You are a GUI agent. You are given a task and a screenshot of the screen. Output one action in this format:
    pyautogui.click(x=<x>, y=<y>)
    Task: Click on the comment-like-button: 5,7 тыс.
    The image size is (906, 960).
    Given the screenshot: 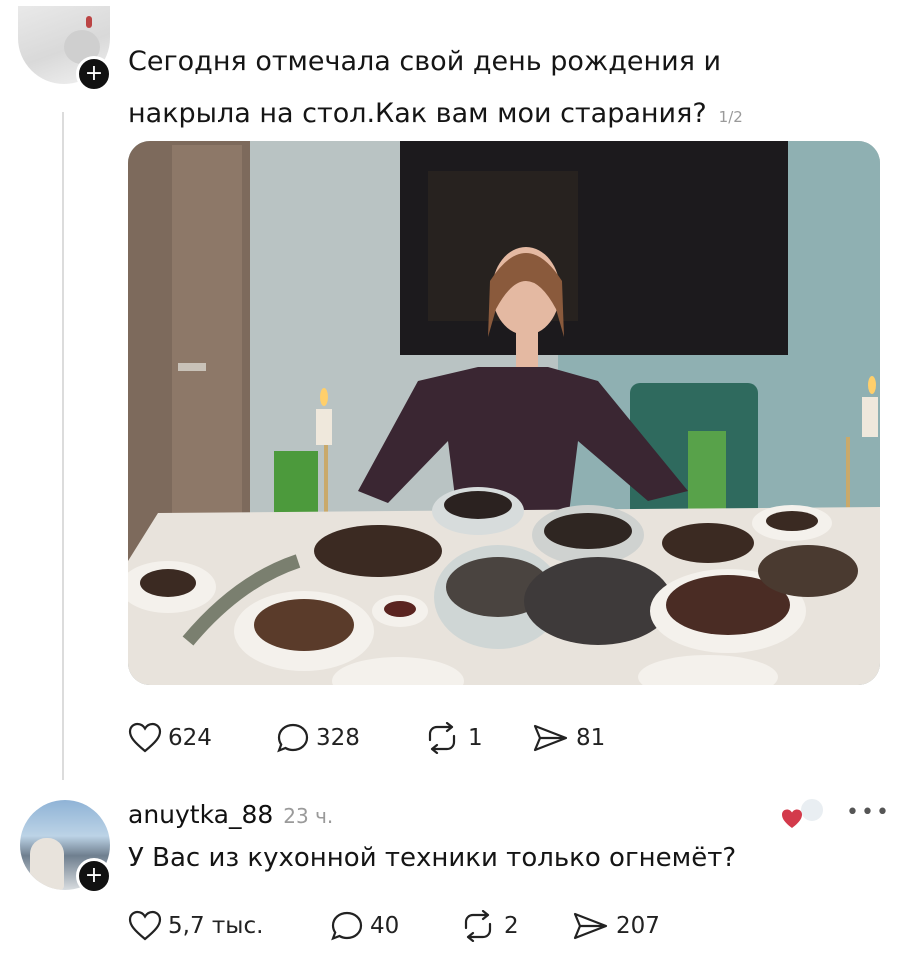 What is the action you would take?
    pyautogui.click(x=195, y=926)
    